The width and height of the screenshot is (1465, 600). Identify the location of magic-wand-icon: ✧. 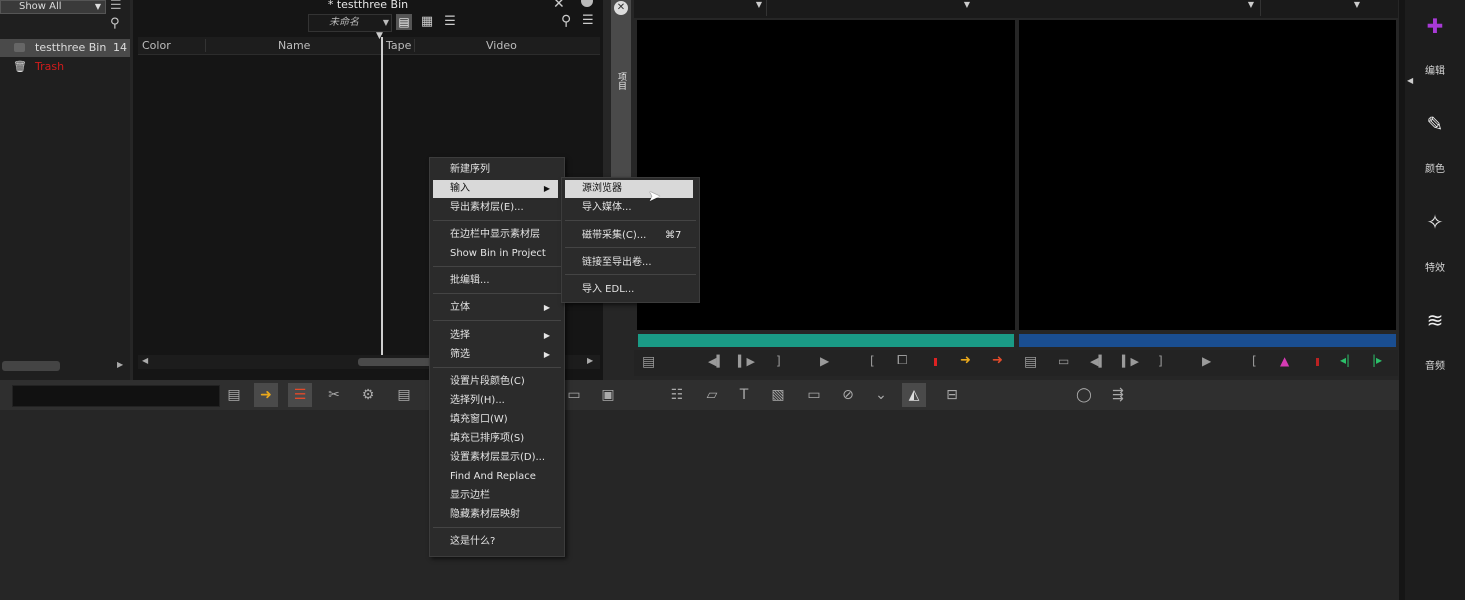
(1435, 222).